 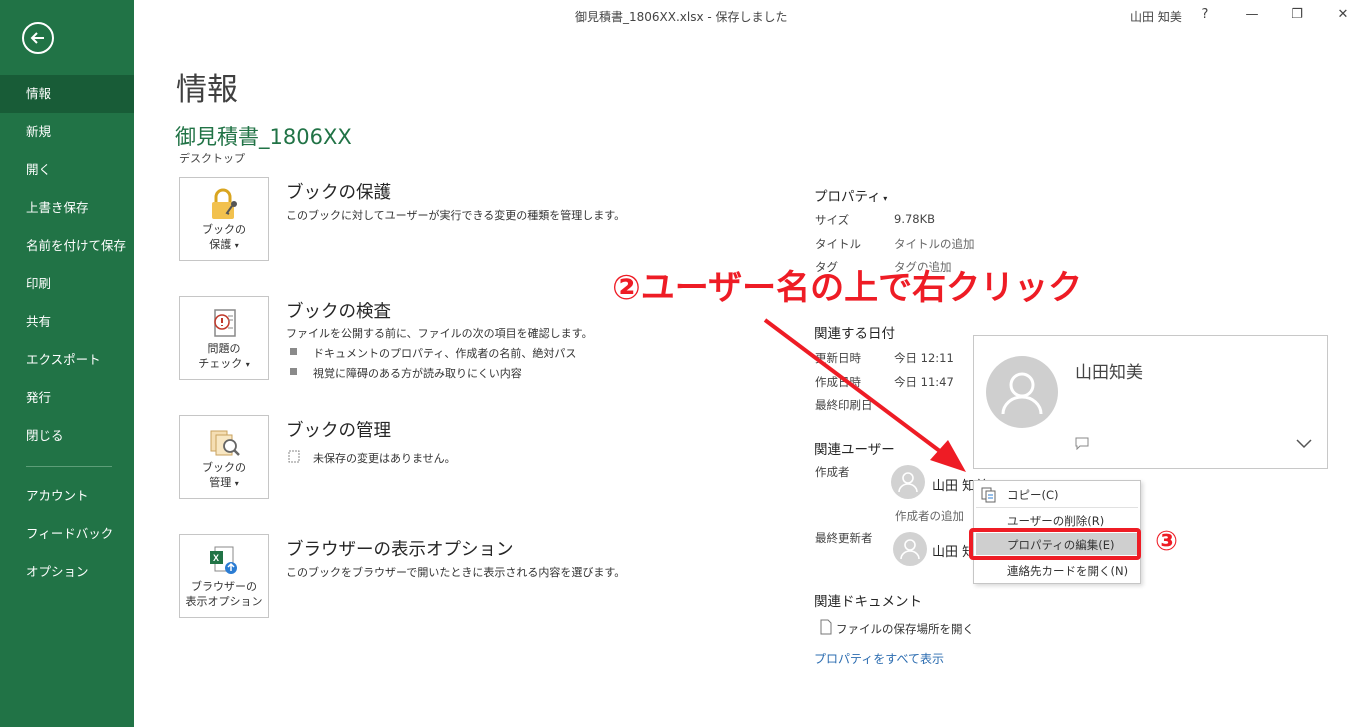 I want to click on document-dotted-icon, so click(x=294, y=456).